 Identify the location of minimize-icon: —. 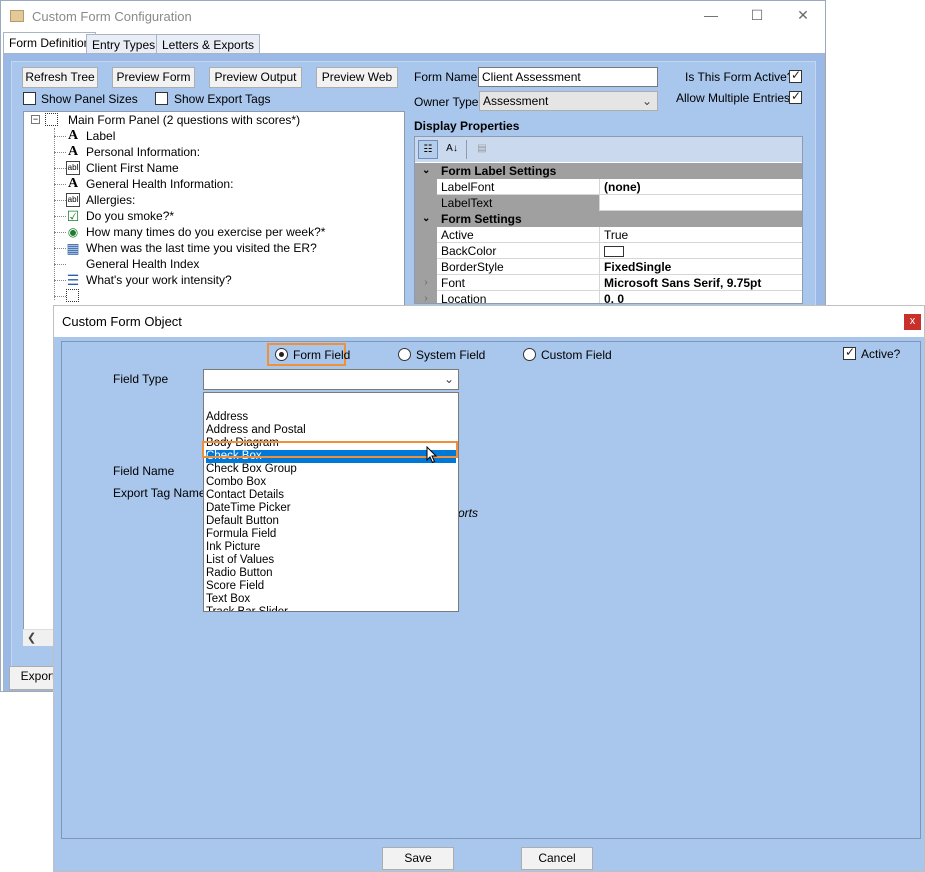
(711, 15).